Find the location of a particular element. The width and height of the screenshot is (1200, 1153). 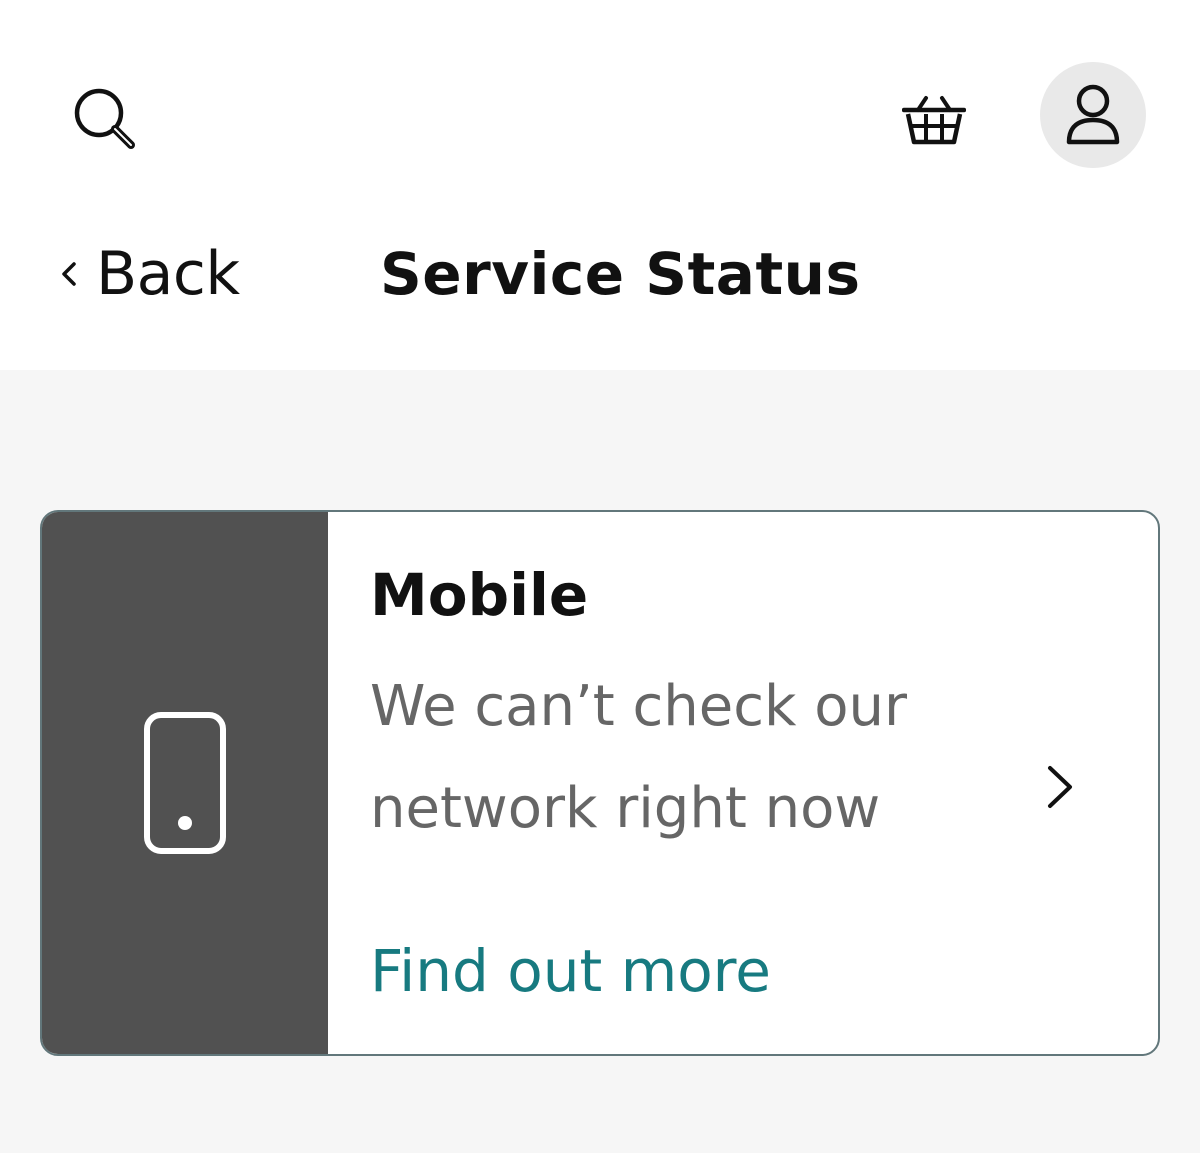

basket-button is located at coordinates (934, 120).